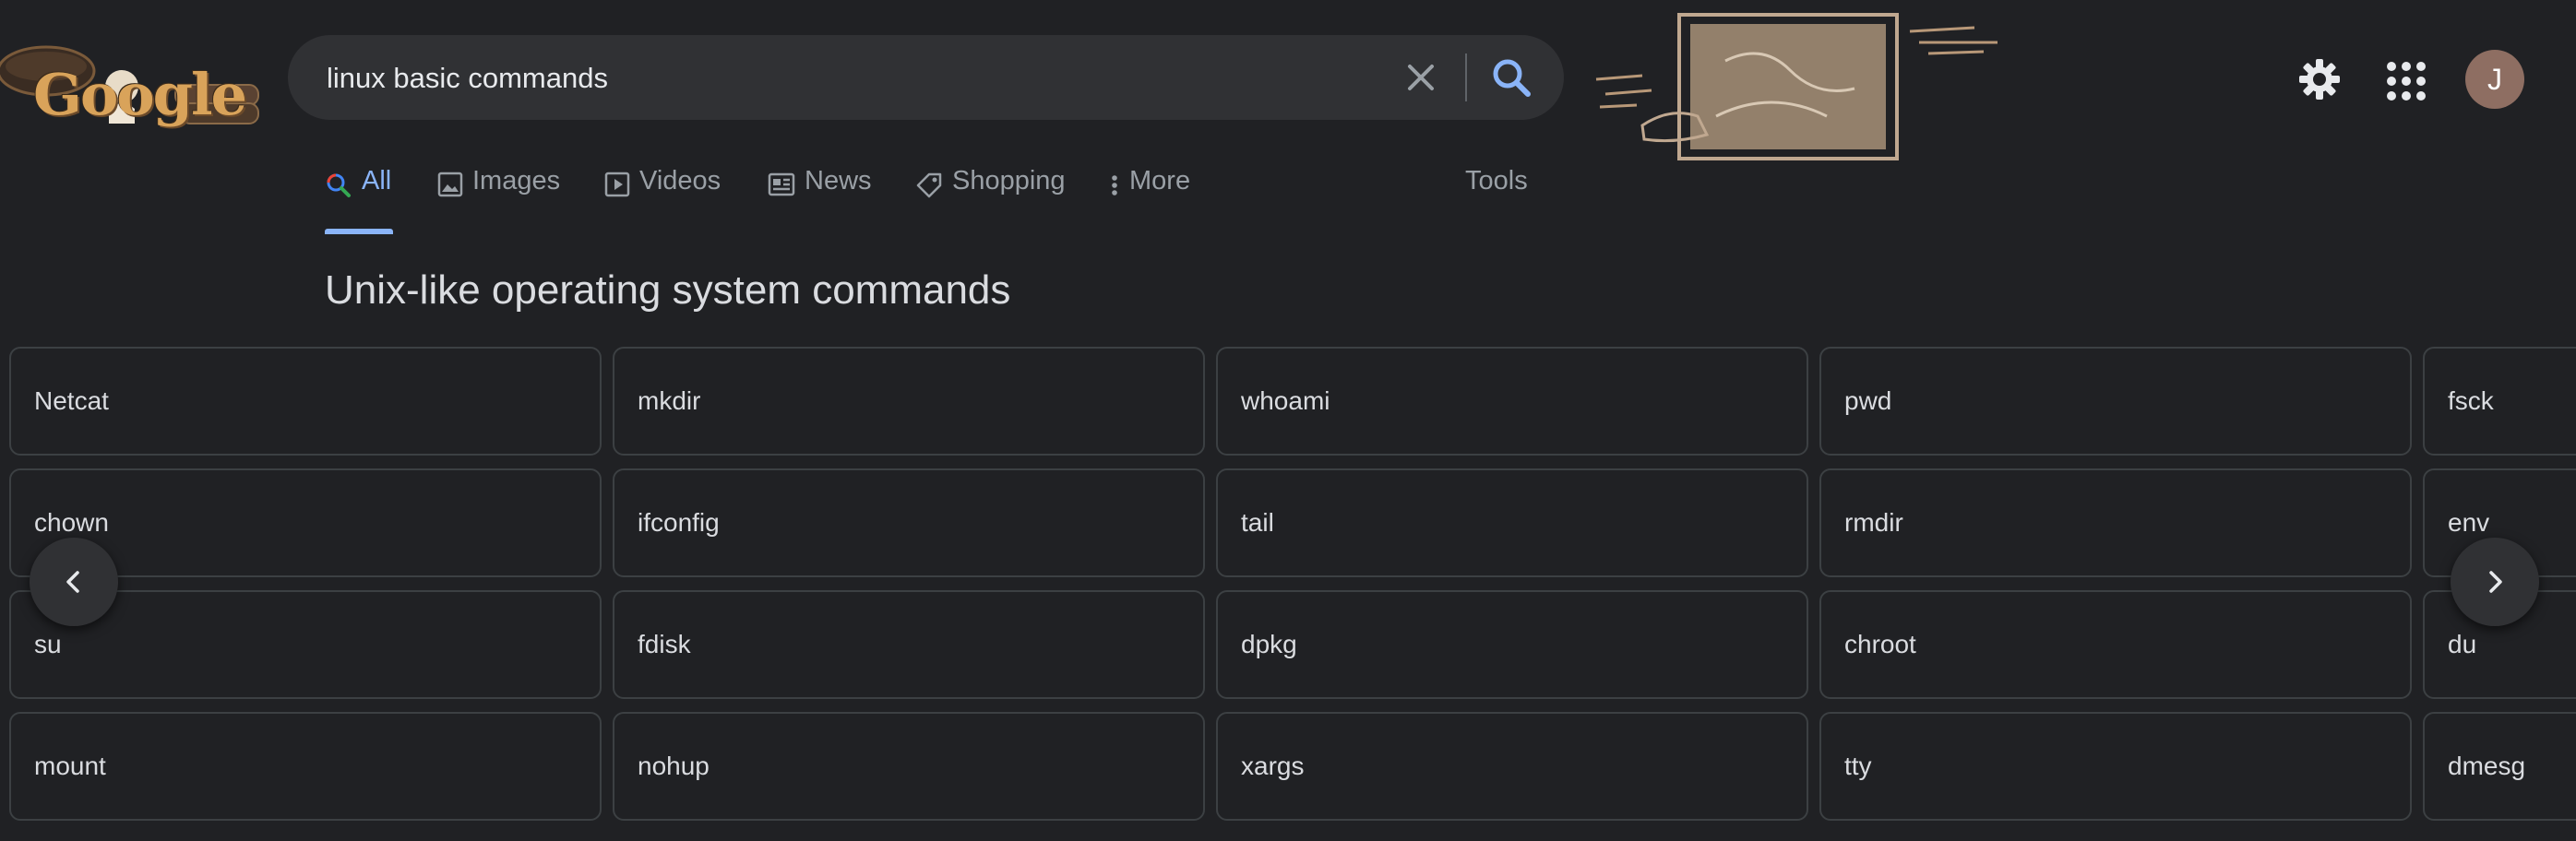 Image resolution: width=2576 pixels, height=841 pixels. What do you see at coordinates (2115, 402) in the screenshot?
I see `command-card: pwd` at bounding box center [2115, 402].